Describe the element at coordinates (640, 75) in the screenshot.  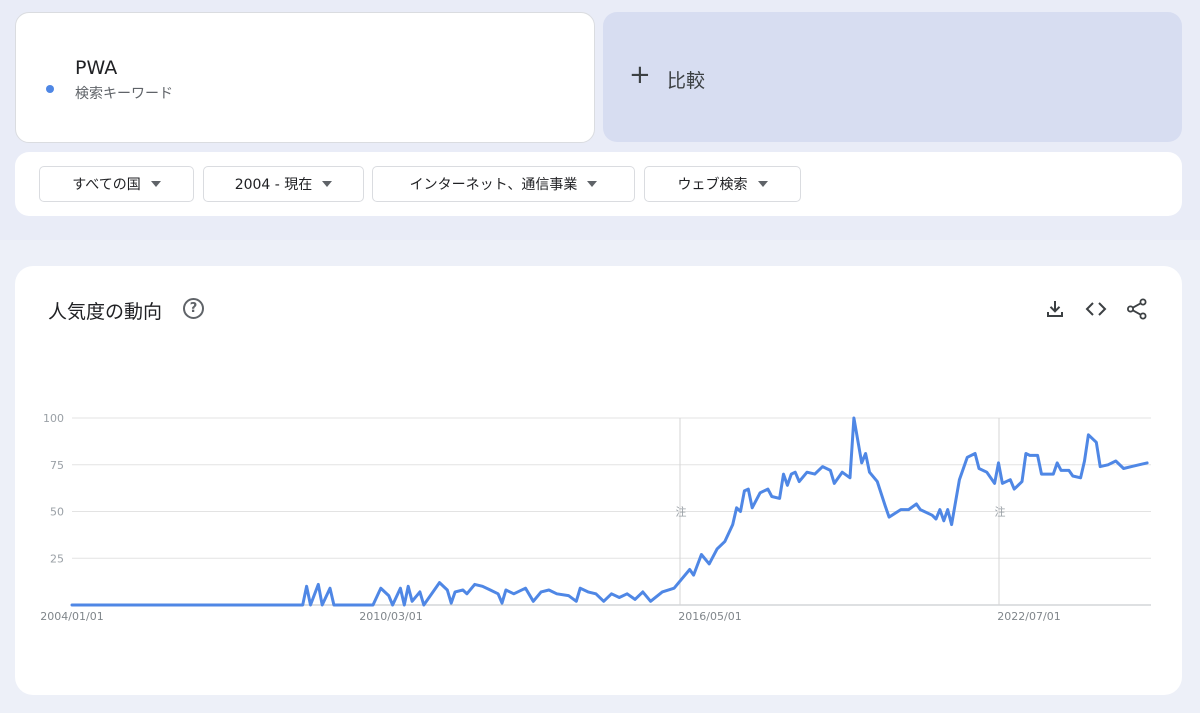
I see `plus-icon: +` at that location.